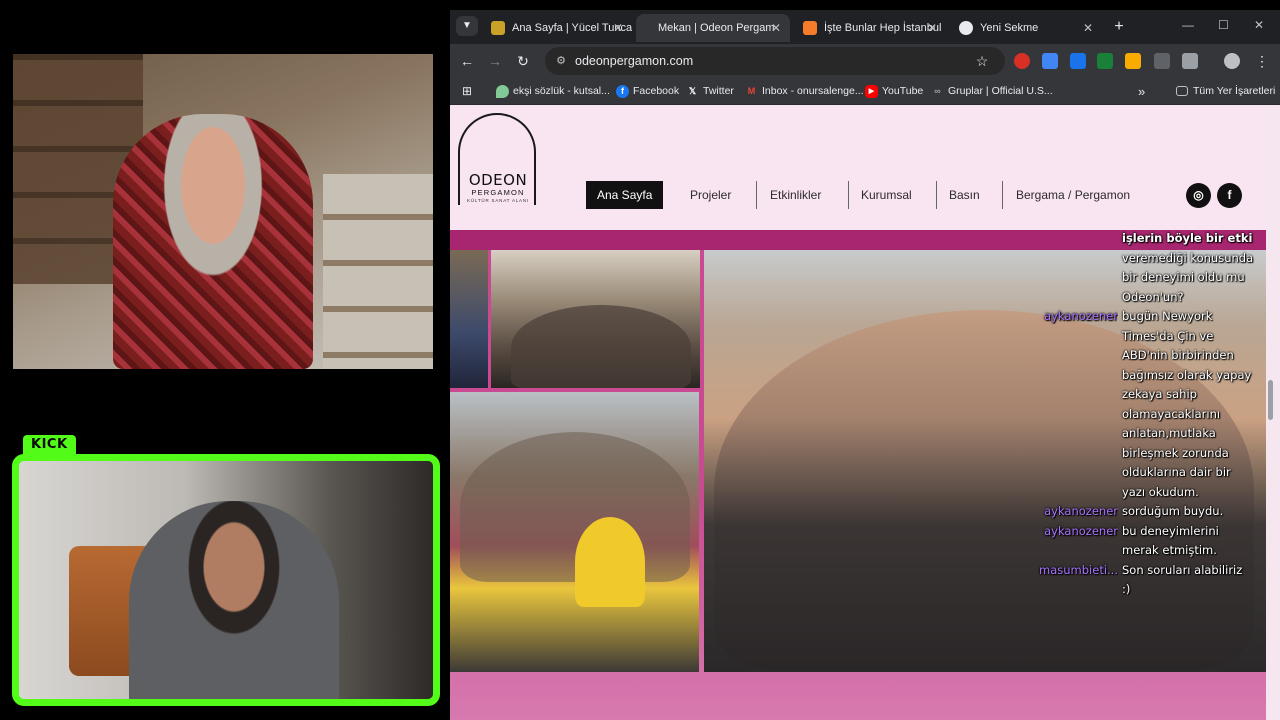 The width and height of the screenshot is (1280, 720). Describe the element at coordinates (498, 192) in the screenshot. I see `logo-subtitle: PERGAMON` at that location.